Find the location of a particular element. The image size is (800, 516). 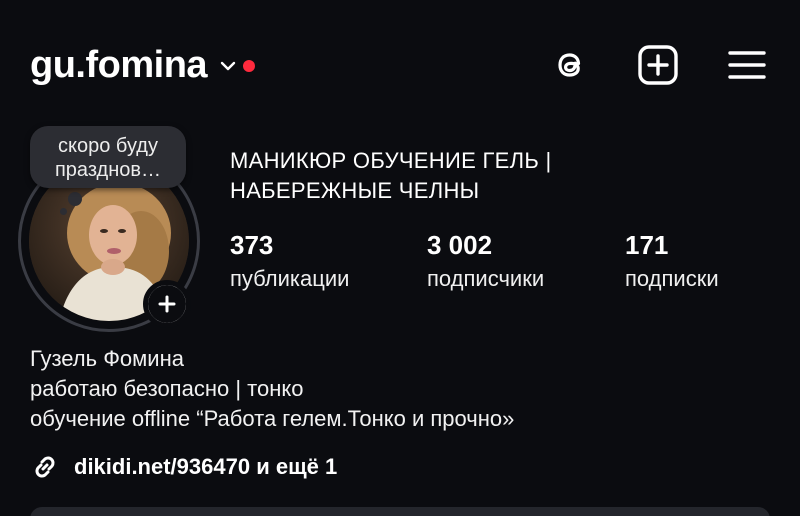

stat-followers: 3 002 подписчики is located at coordinates (485, 261).